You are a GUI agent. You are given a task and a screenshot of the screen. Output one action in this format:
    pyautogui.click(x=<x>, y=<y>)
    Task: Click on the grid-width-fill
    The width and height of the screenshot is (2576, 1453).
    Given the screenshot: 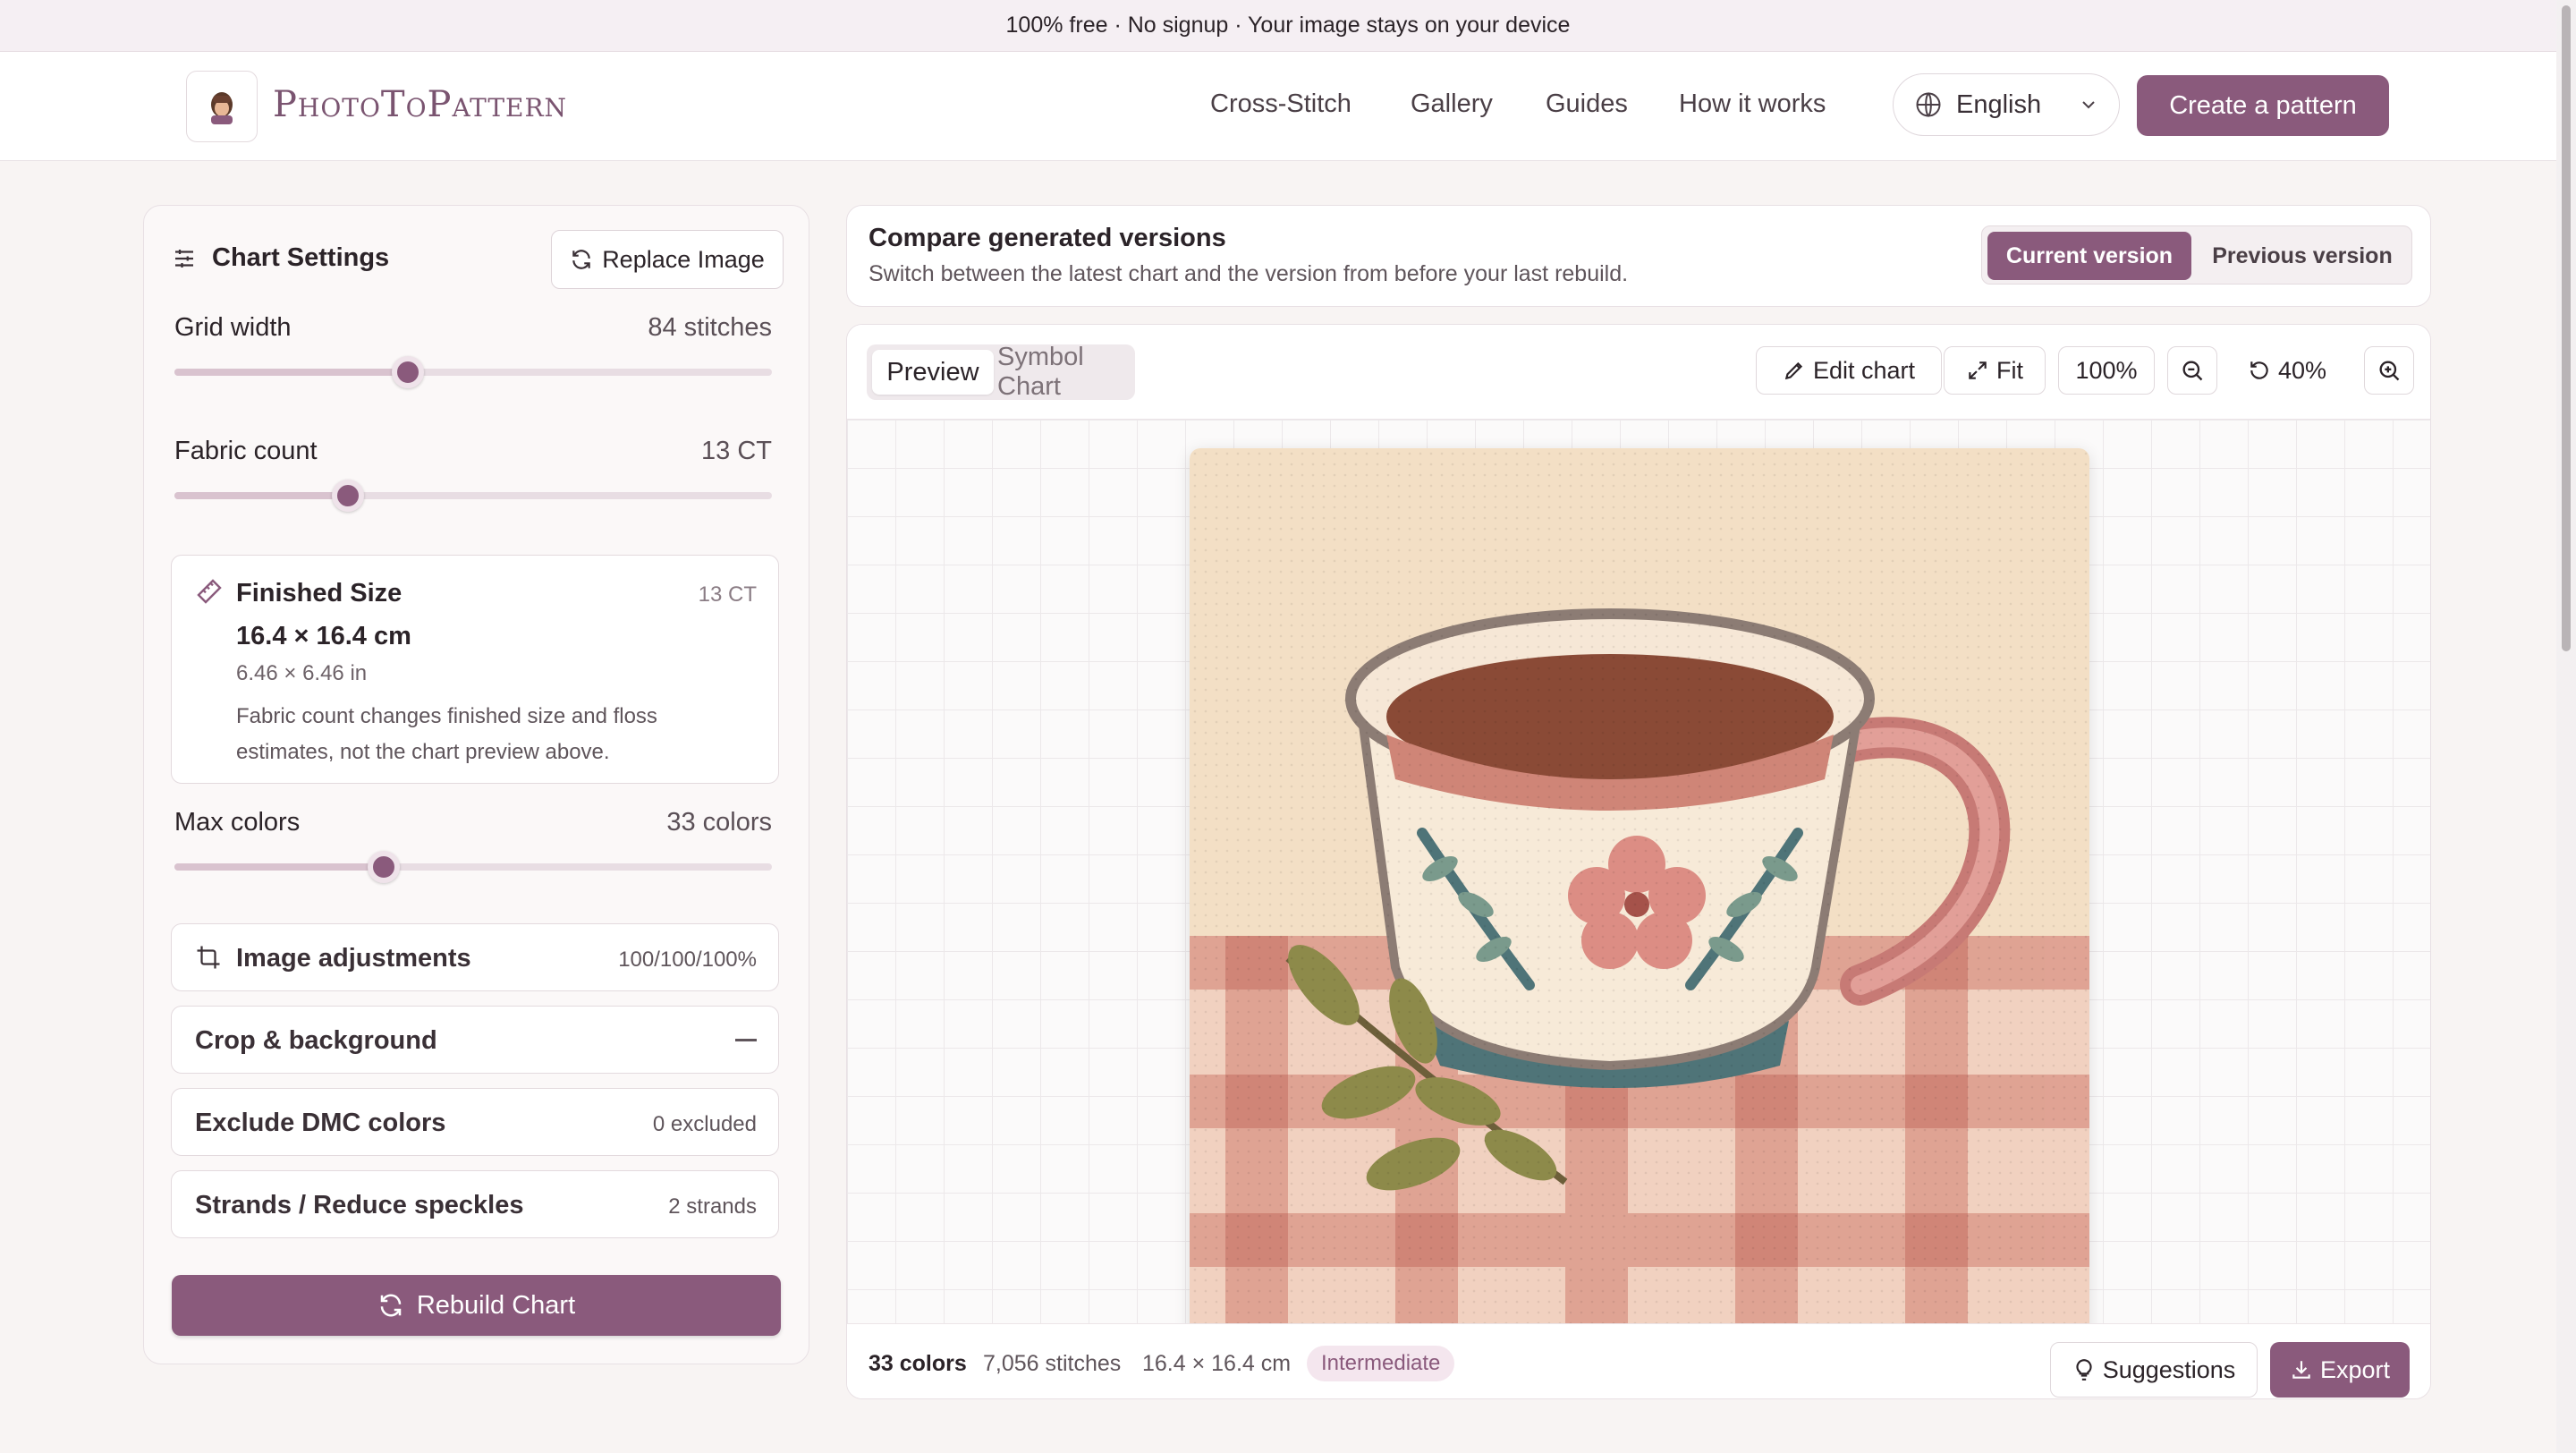 What is the action you would take?
    pyautogui.click(x=291, y=372)
    